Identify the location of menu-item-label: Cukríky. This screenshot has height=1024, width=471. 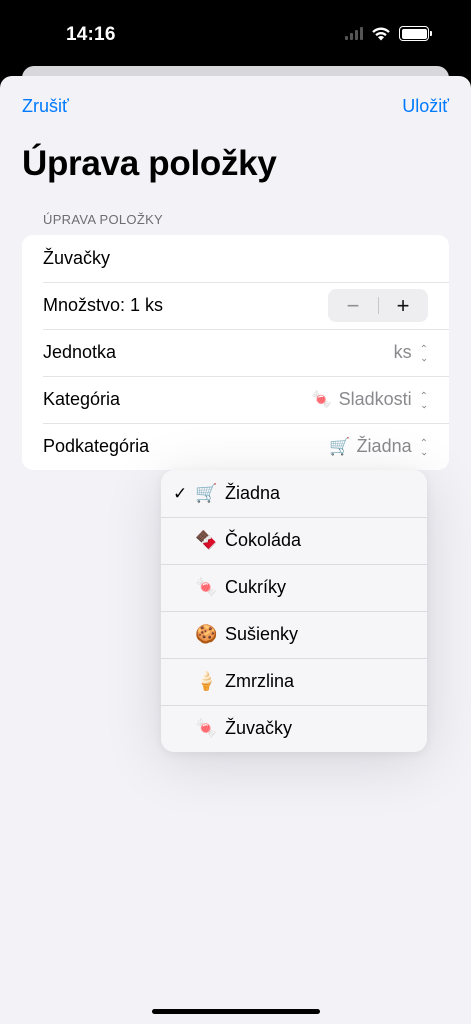
(256, 587).